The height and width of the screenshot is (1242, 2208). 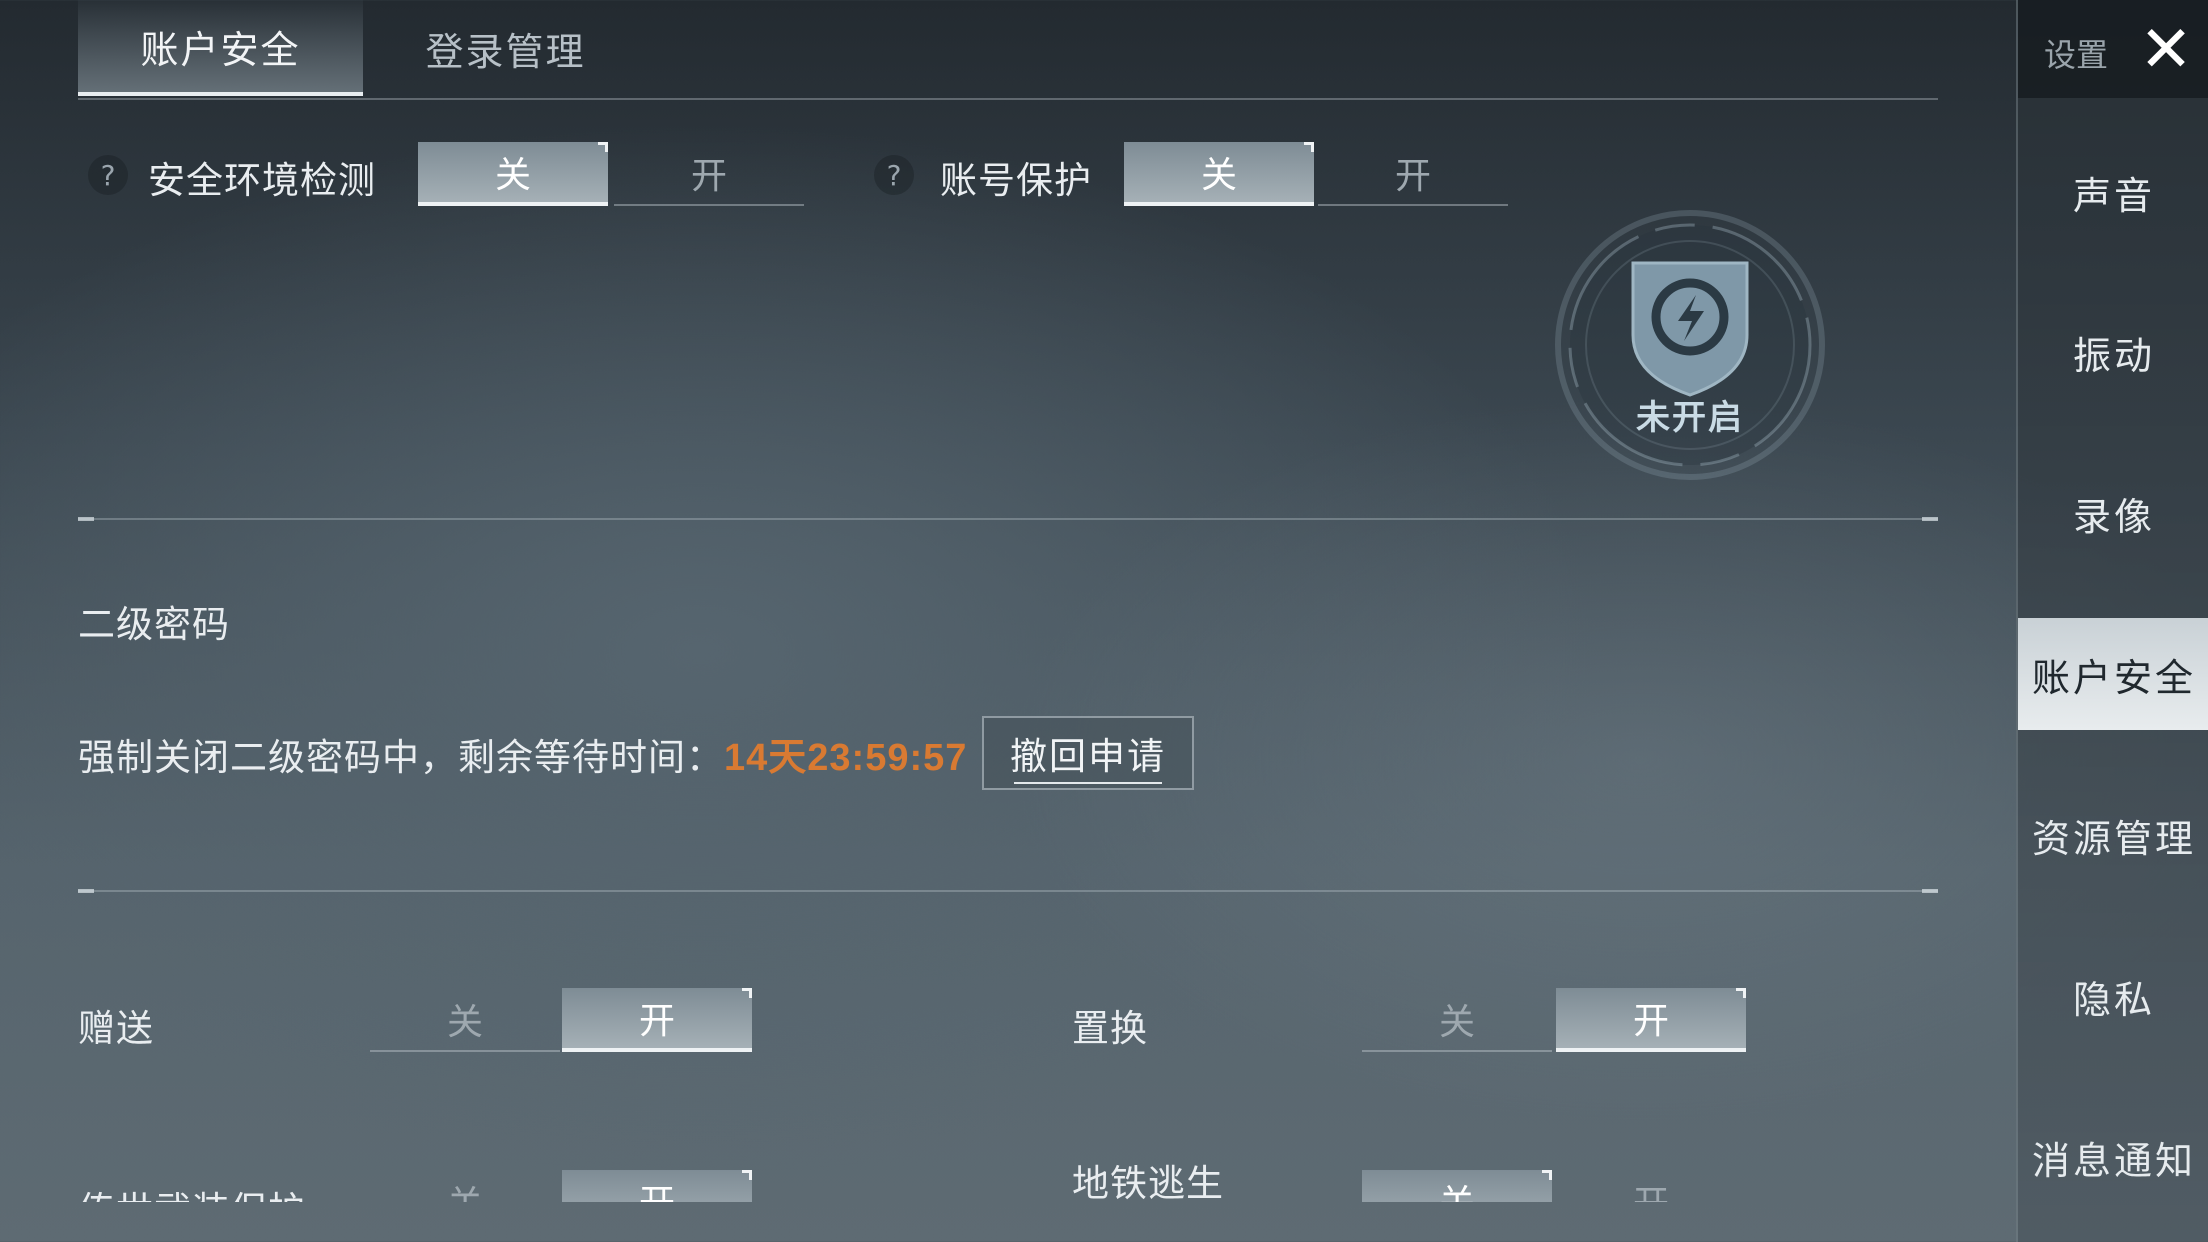 I want to click on settings-sidebar: 设置 ✕ 声音 振动 录像 账户安全 资源管理 隐私 消息通知, so click(x=2112, y=621).